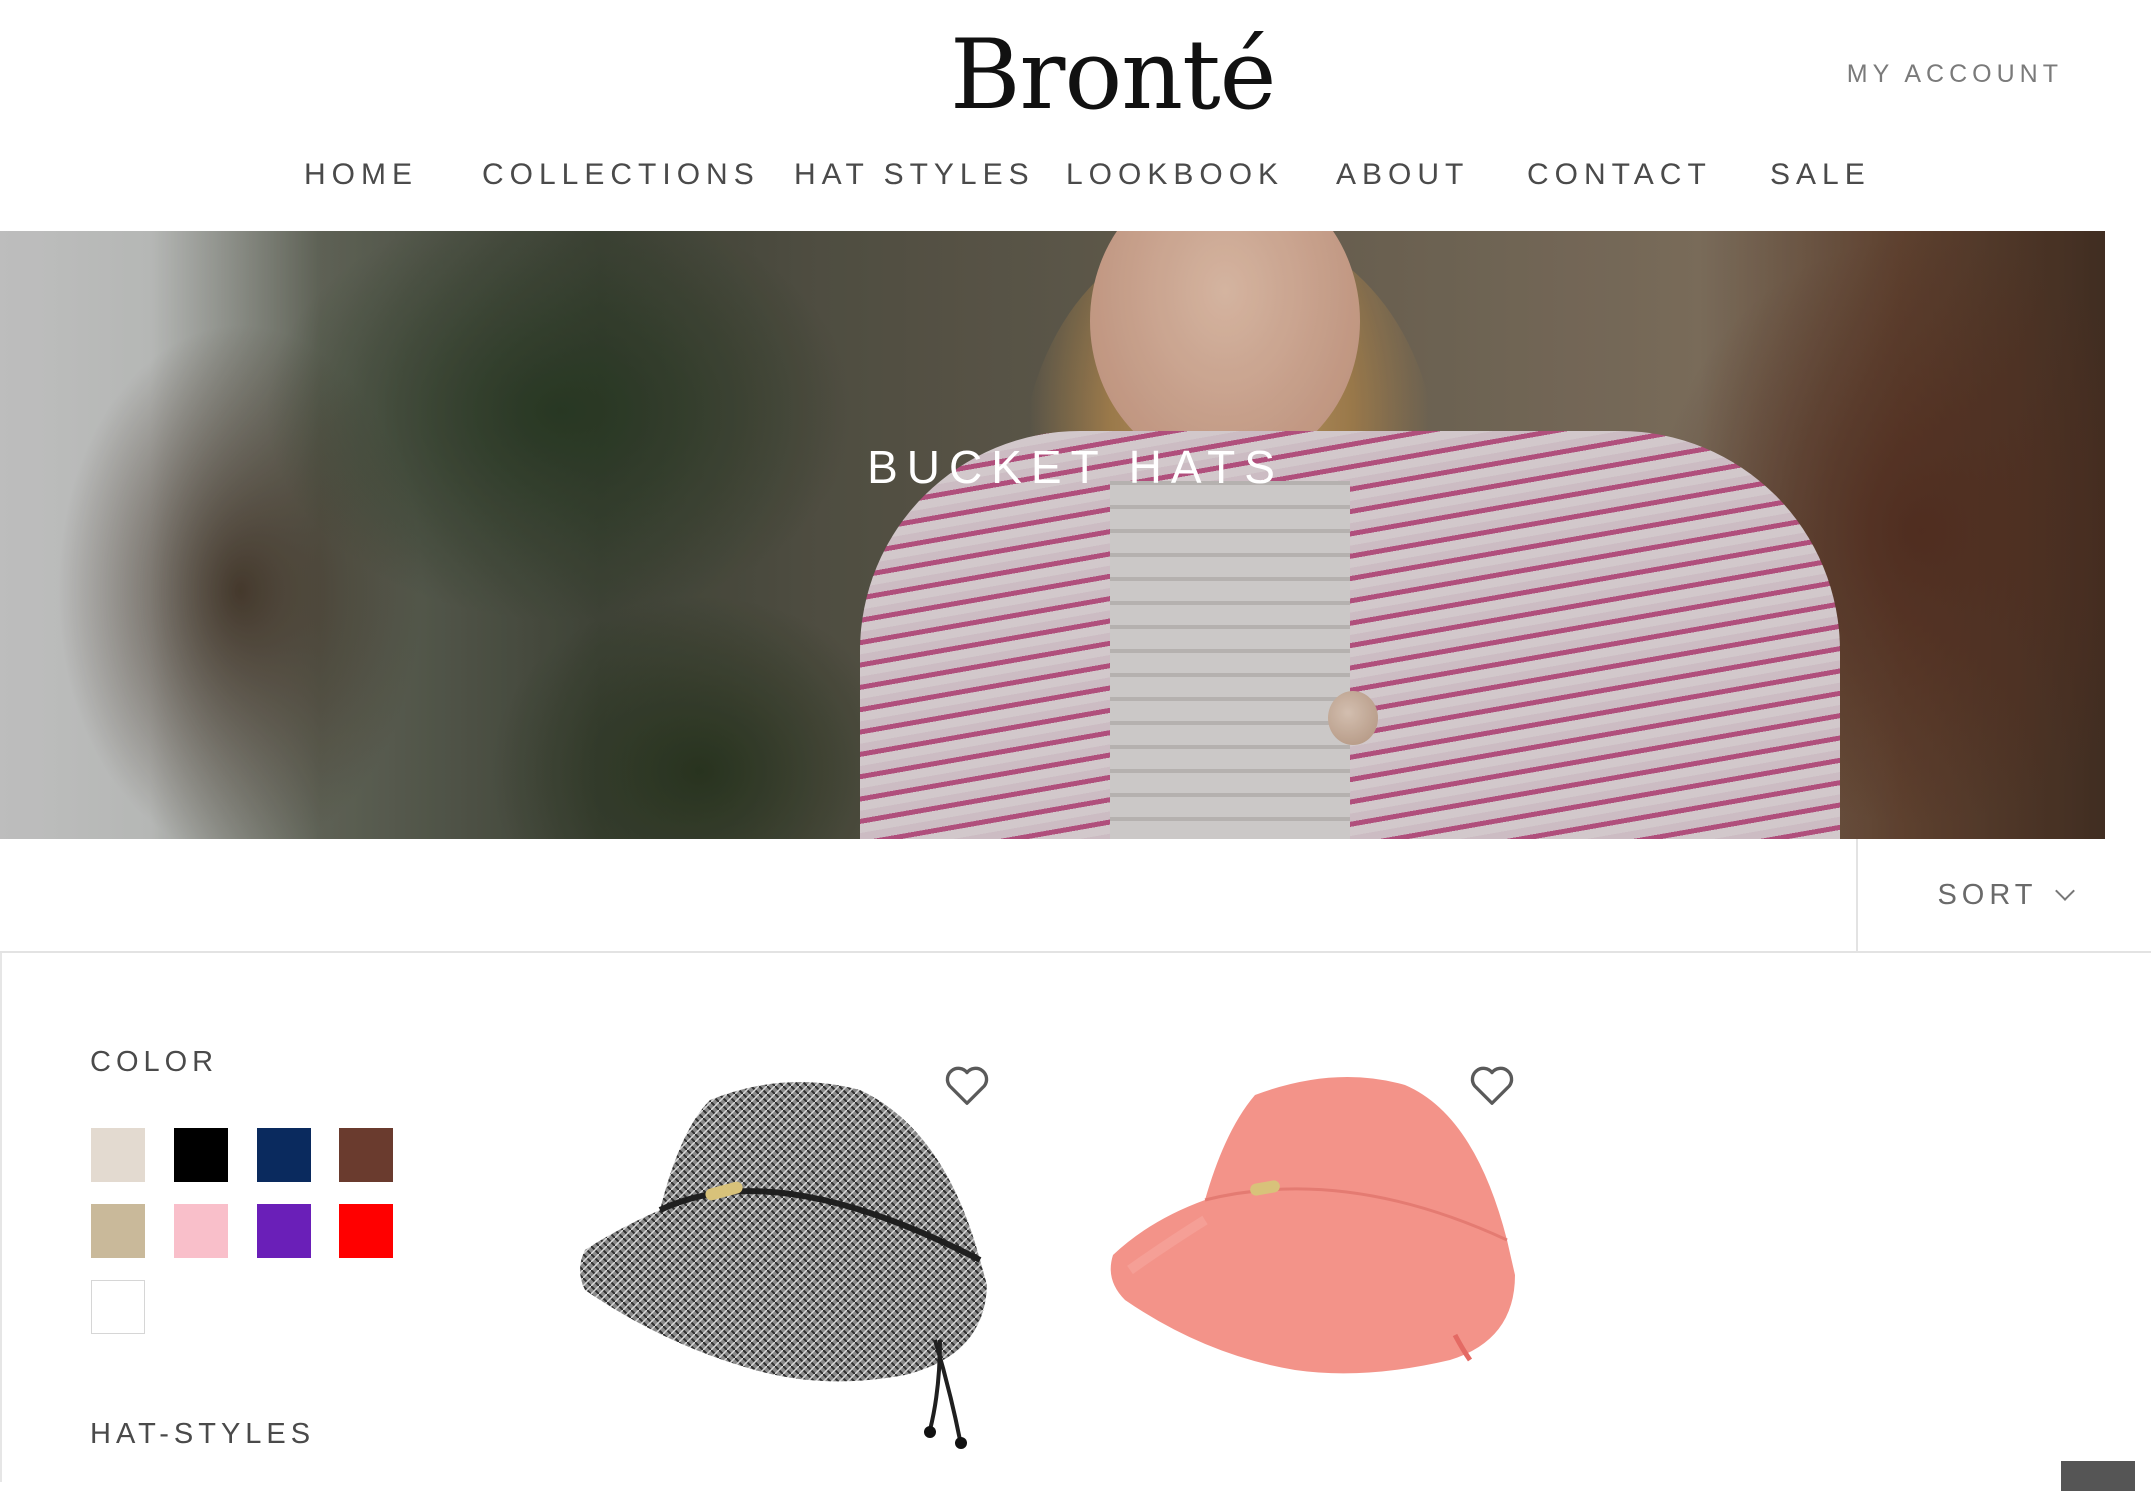  What do you see at coordinates (284, 1231) in the screenshot?
I see `color-swatch-purple` at bounding box center [284, 1231].